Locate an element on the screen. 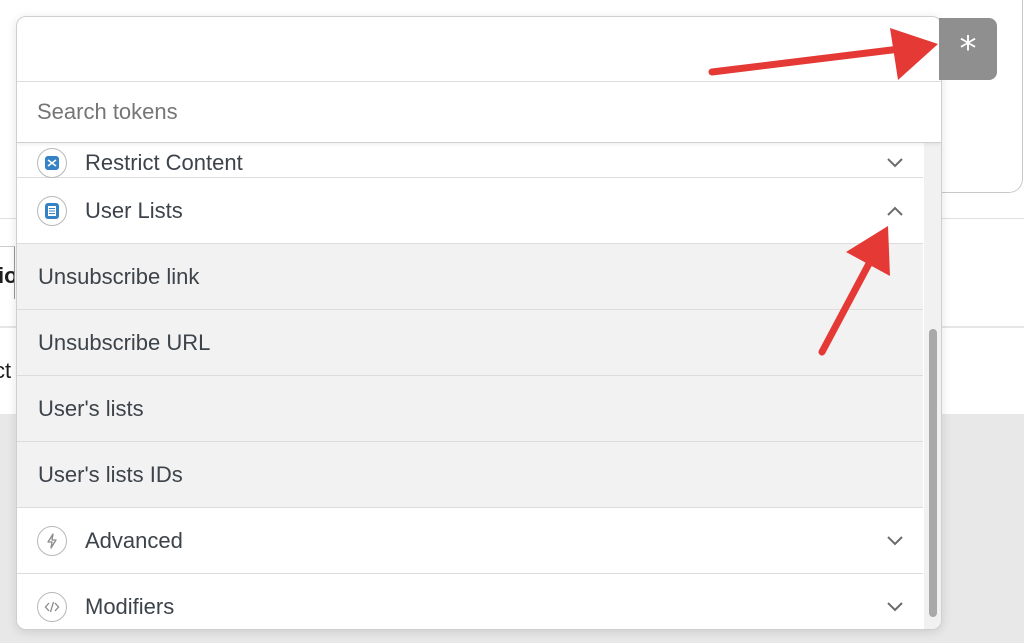 The width and height of the screenshot is (1024, 643). group-row-user-lists: User Lists is located at coordinates (470, 211).